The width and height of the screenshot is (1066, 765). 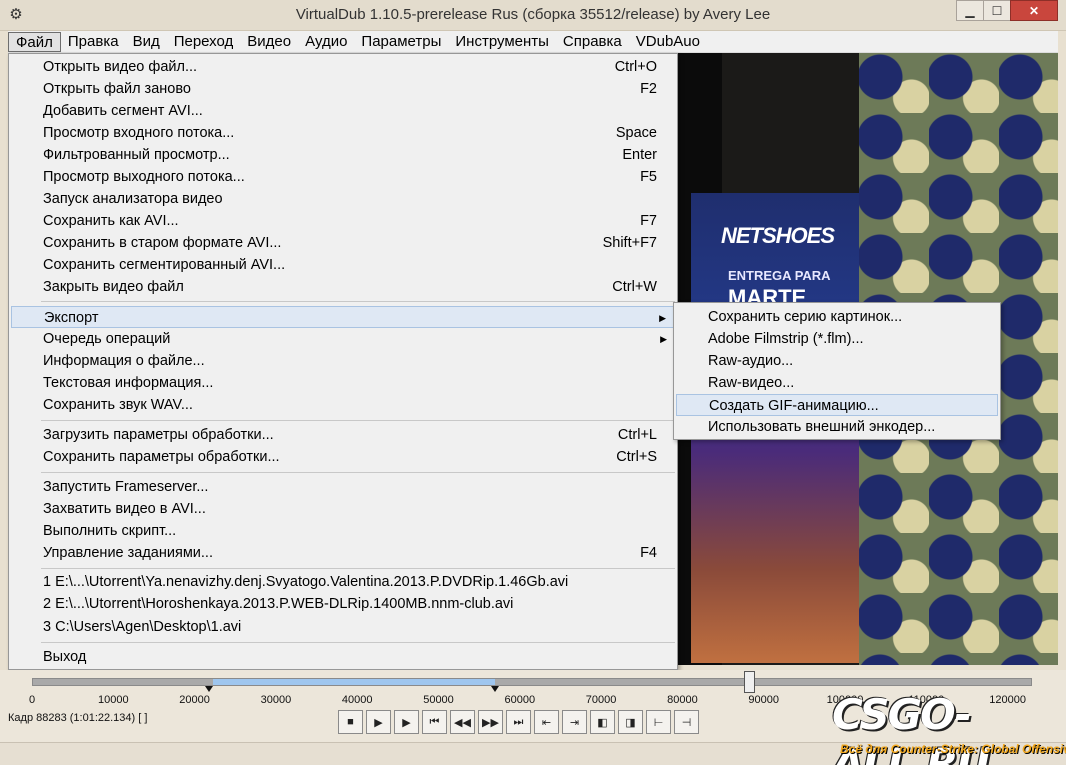 I want to click on menu-go: Переход, so click(x=204, y=42).